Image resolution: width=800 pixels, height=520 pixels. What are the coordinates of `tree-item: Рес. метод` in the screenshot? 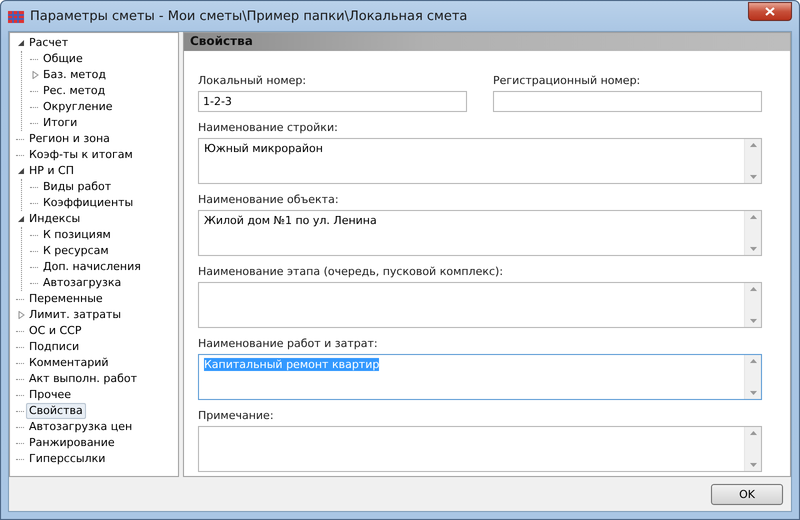 It's located at (74, 91).